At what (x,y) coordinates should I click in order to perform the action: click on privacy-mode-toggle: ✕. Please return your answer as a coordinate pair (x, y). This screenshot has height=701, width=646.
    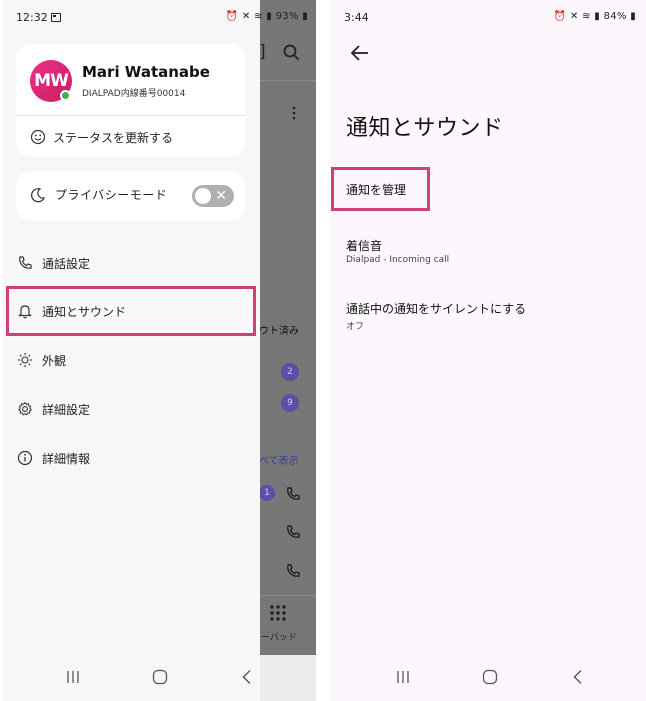
    Looking at the image, I should click on (213, 196).